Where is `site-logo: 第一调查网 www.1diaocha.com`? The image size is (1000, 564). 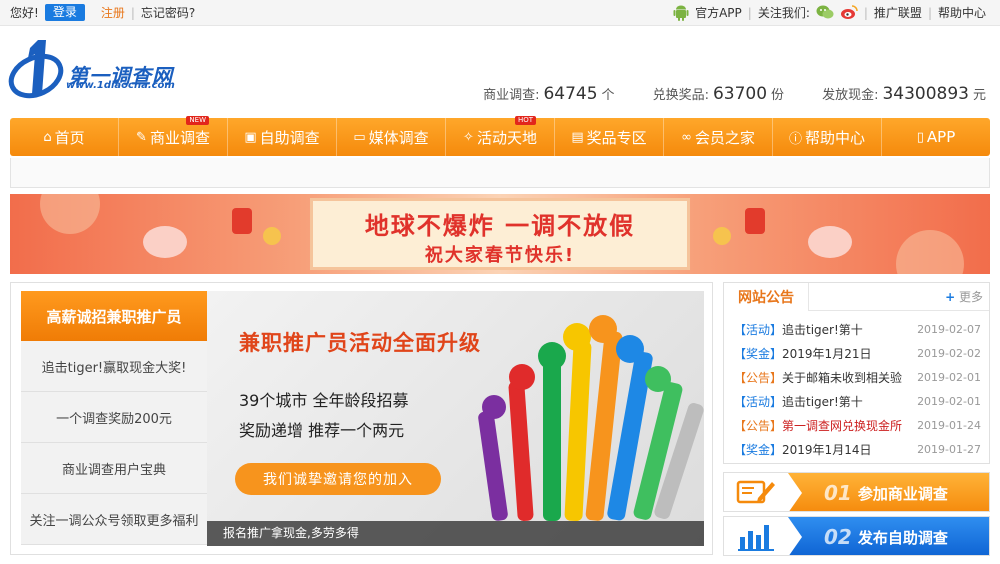 site-logo: 第一调查网 www.1diaocha.com is located at coordinates (95, 68).